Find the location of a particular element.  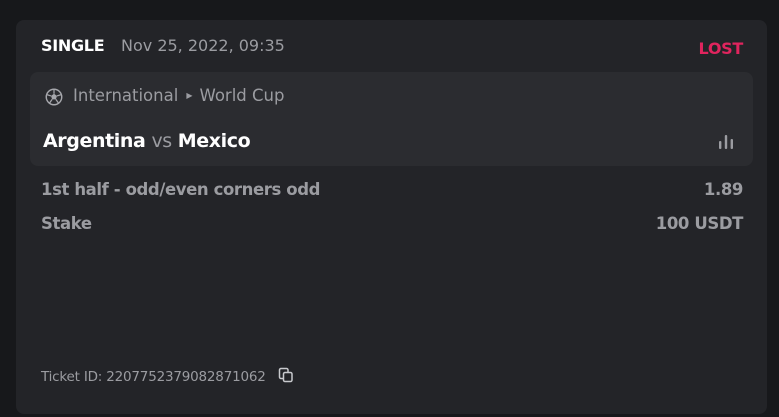

home-team: Argentina is located at coordinates (94, 141).